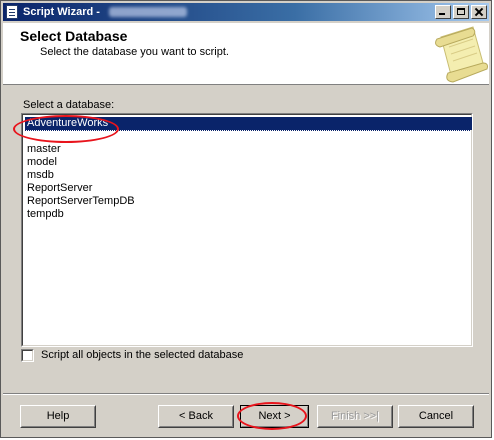  I want to click on cancel-button: Cancel, so click(436, 416).